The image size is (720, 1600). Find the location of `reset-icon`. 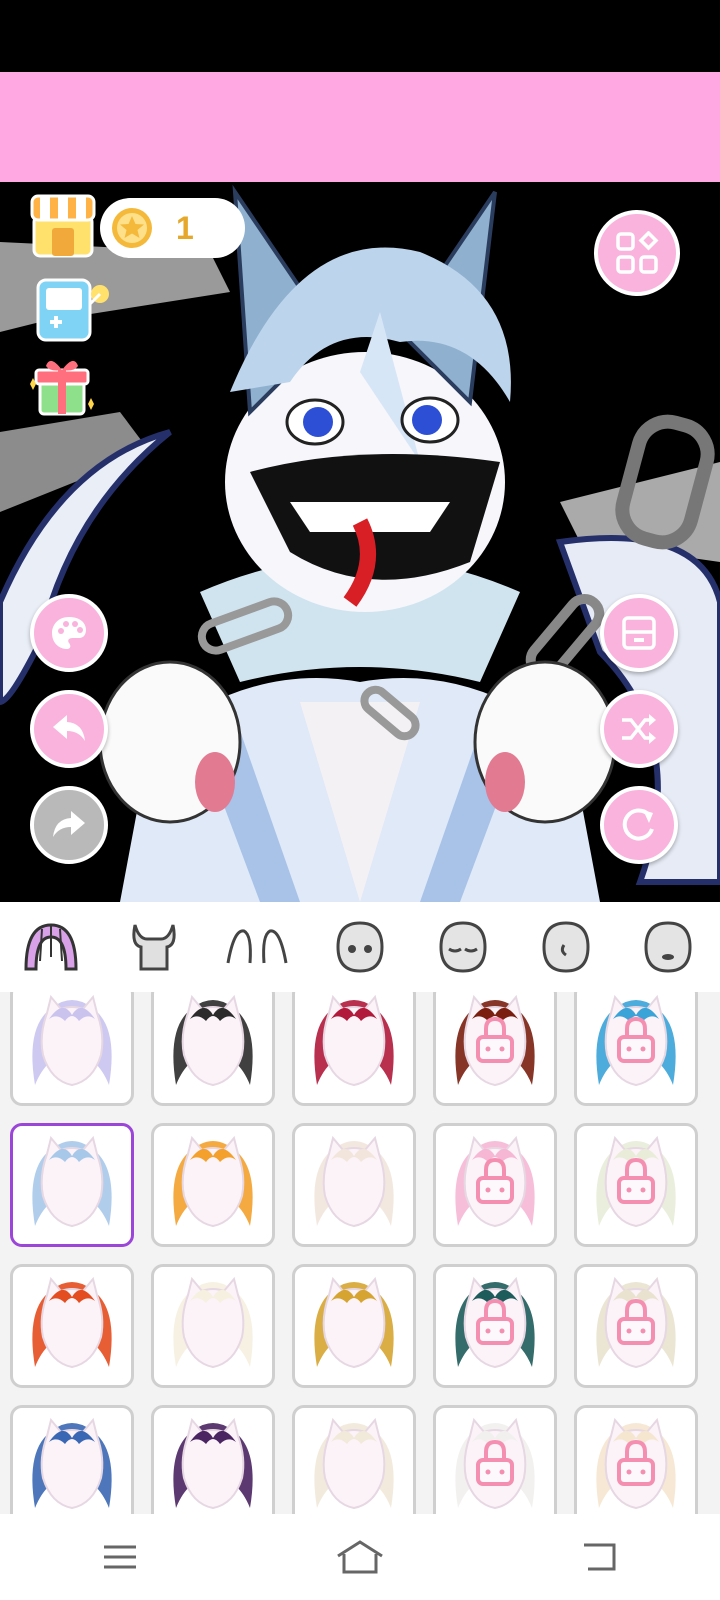

reset-icon is located at coordinates (638, 824).